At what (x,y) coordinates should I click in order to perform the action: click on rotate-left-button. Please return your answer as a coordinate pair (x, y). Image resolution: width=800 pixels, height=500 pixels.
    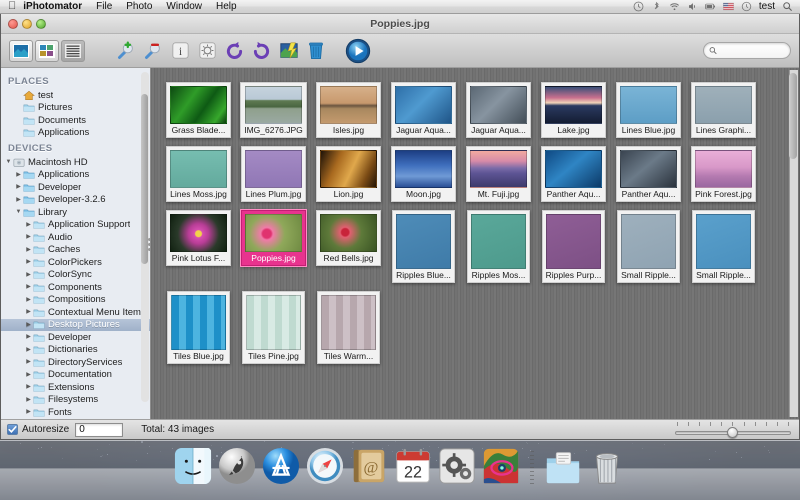
    Looking at the image, I should click on (234, 50).